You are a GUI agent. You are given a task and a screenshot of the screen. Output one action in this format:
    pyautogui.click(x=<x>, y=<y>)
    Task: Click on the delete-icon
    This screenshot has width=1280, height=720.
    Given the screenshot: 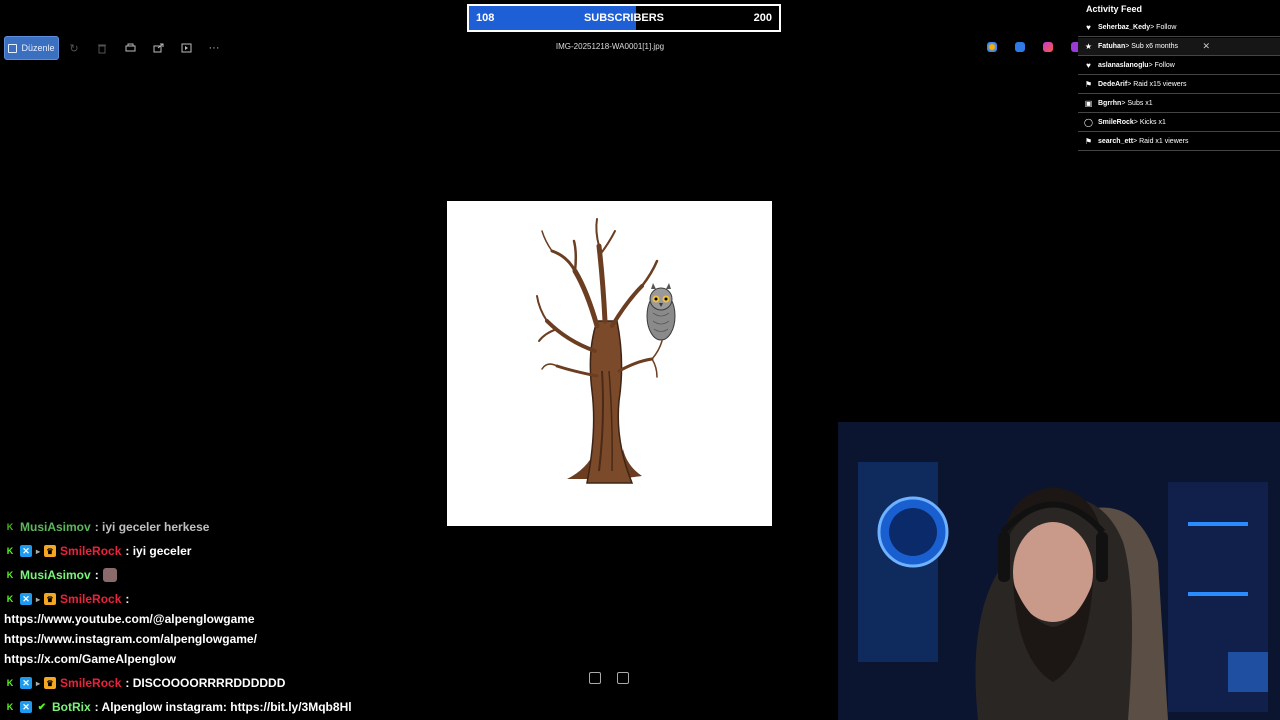 What is the action you would take?
    pyautogui.click(x=102, y=48)
    